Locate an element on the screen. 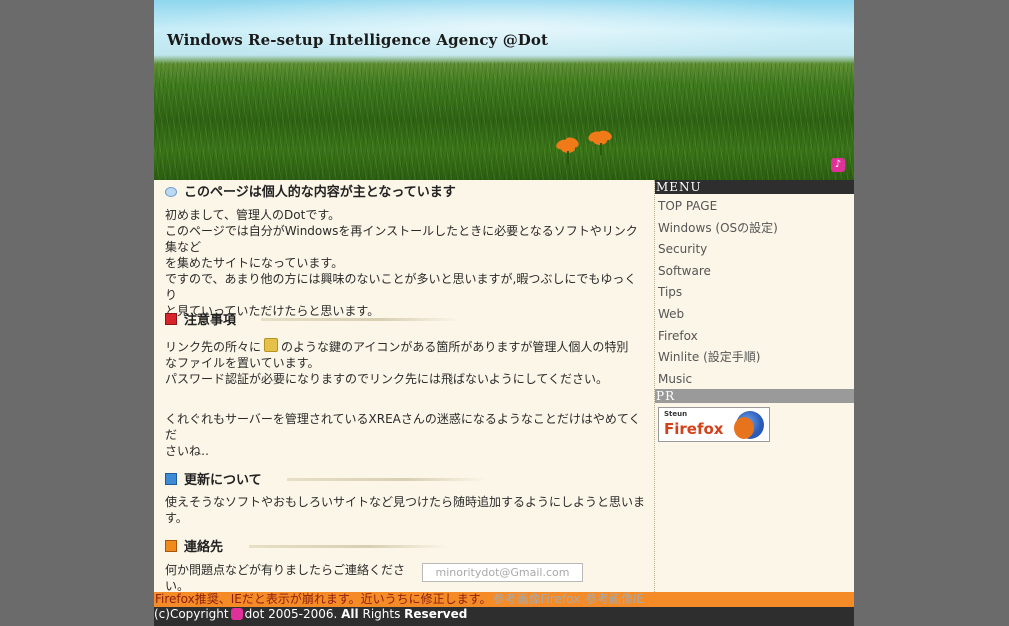 The width and height of the screenshot is (1009, 626). section-title: このページは個人的な内容が主となっています is located at coordinates (320, 192).